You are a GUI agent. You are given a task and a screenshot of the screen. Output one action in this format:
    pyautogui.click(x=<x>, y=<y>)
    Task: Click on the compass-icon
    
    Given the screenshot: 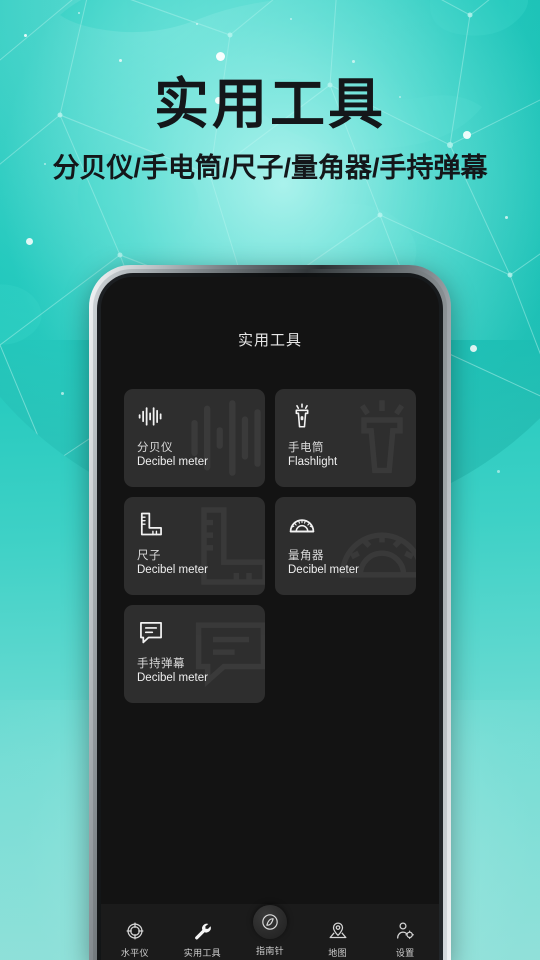 What is the action you would take?
    pyautogui.click(x=270, y=922)
    